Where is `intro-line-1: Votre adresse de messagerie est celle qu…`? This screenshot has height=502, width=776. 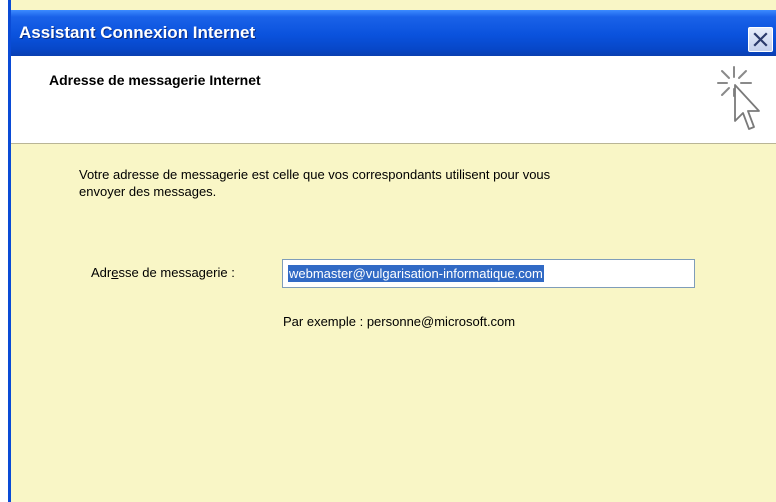
intro-line-1: Votre adresse de messagerie est celle qu… is located at coordinates (315, 174).